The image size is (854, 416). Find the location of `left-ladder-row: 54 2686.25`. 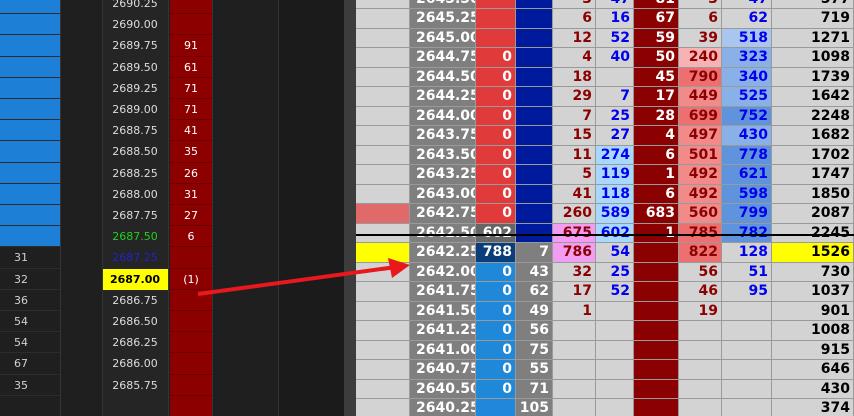

left-ladder-row: 54 2686.25 is located at coordinates (172, 343).